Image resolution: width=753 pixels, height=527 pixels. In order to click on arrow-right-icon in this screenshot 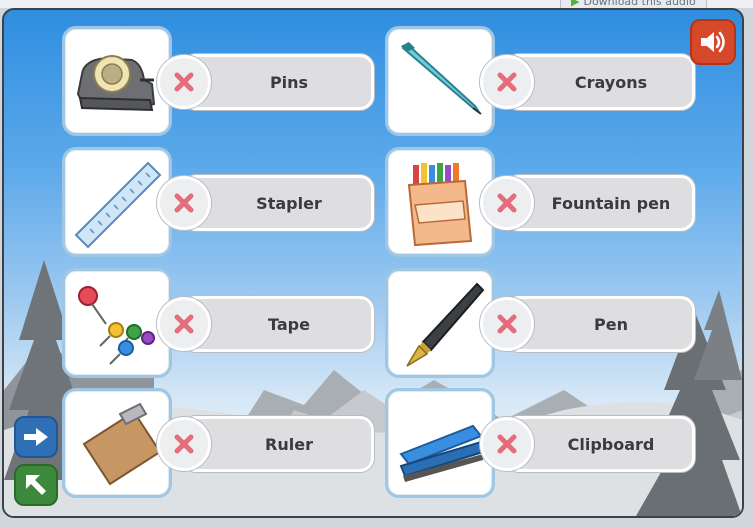, I will do `click(36, 437)`.